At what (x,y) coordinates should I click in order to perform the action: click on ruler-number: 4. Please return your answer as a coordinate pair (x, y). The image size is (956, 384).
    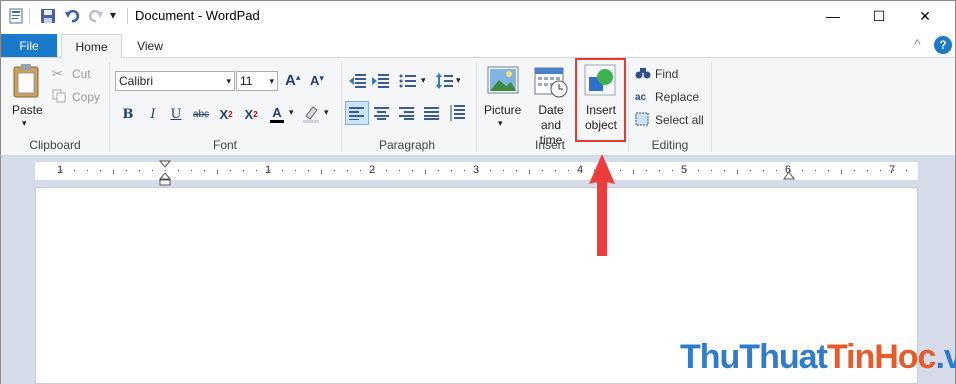
    Looking at the image, I should click on (580, 170).